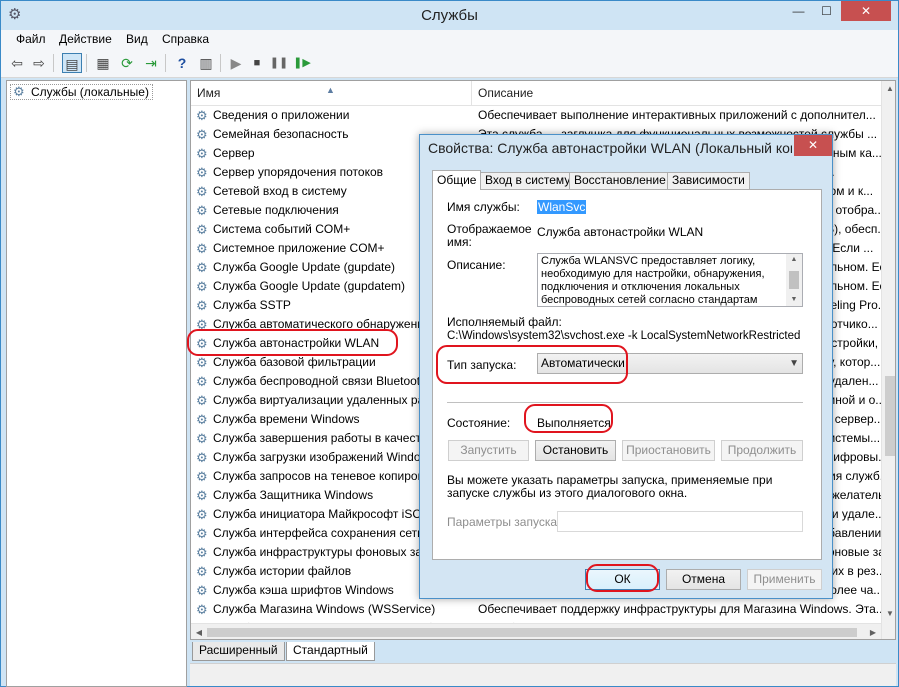 The height and width of the screenshot is (687, 899). What do you see at coordinates (794, 280) in the screenshot?
I see `description-scrollbar: ▲ ▼` at bounding box center [794, 280].